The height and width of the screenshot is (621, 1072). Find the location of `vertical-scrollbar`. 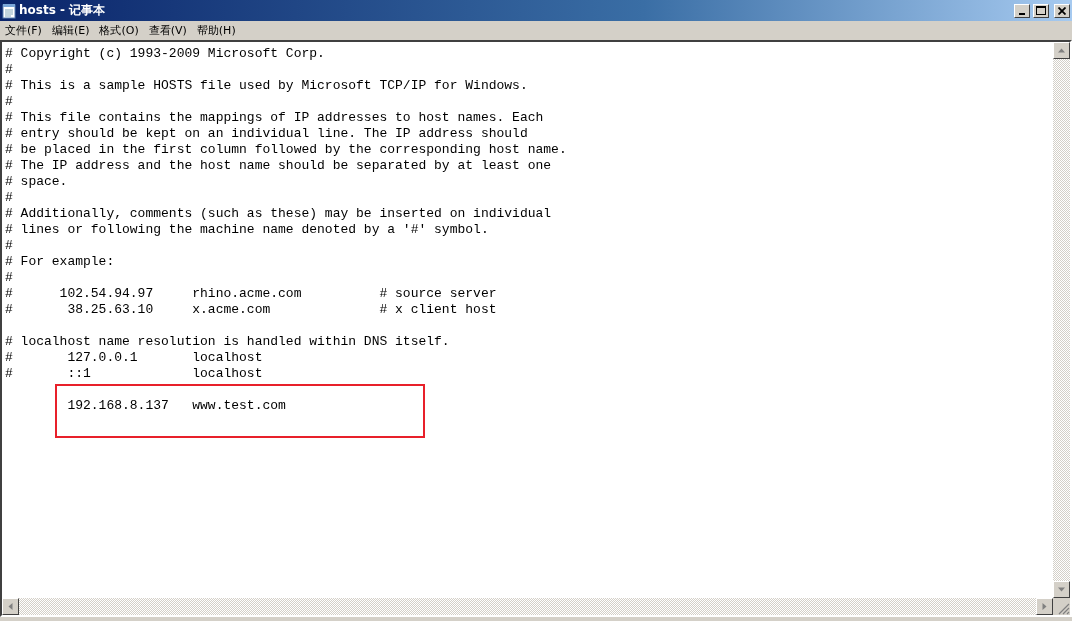

vertical-scrollbar is located at coordinates (1061, 320).